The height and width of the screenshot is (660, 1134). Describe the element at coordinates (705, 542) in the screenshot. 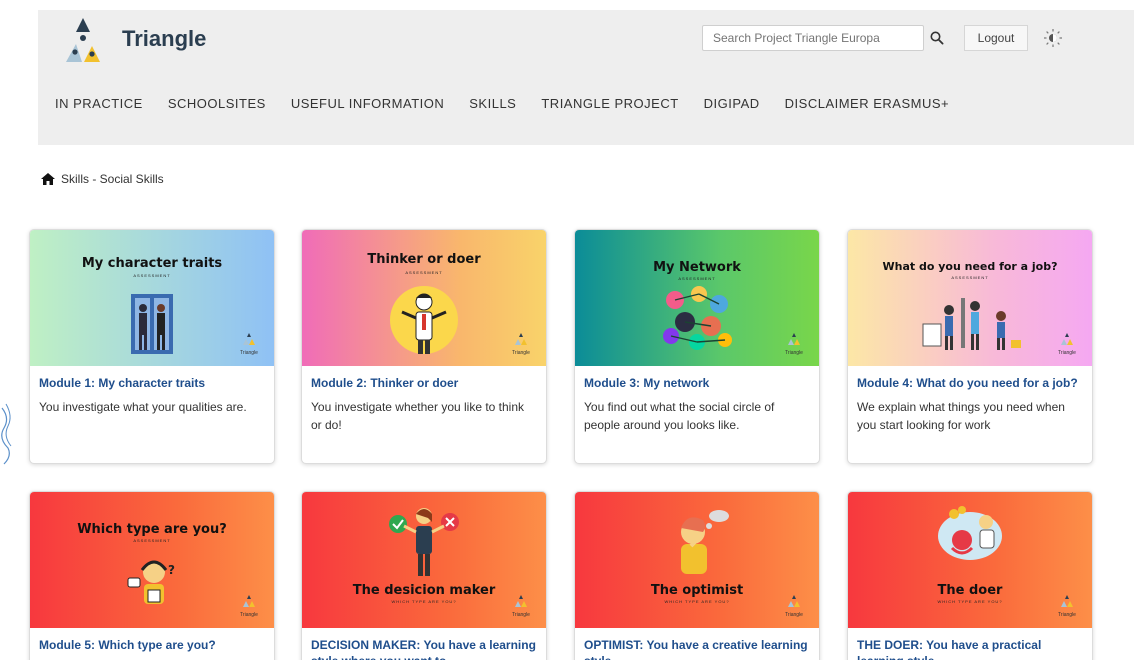

I see `optimist-illustration-icon` at that location.